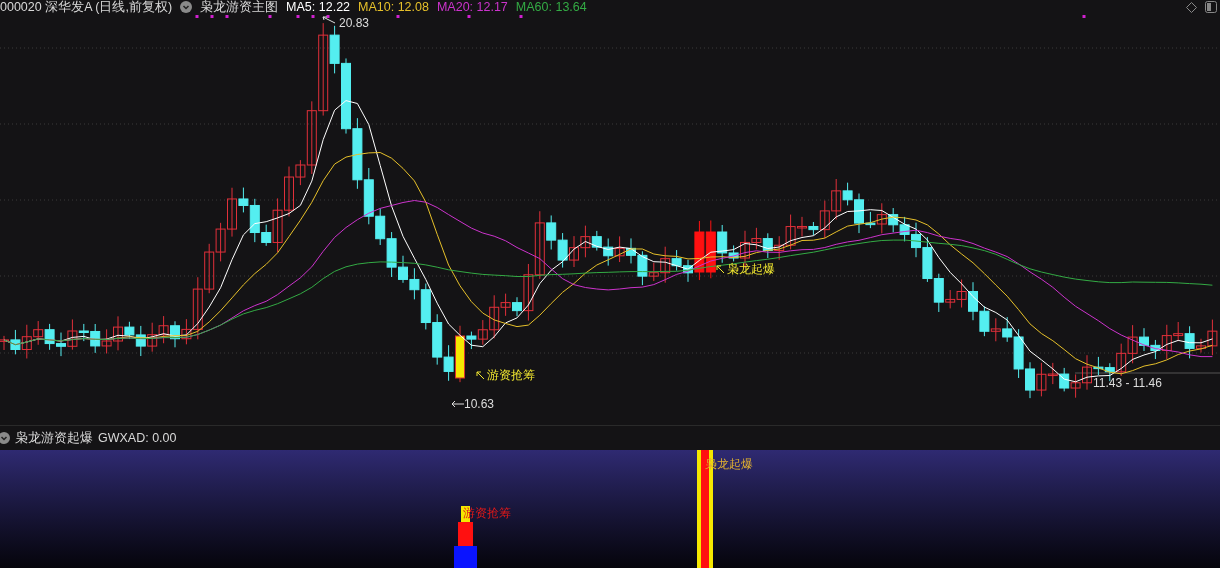 This screenshot has height=568, width=1220. I want to click on price-range-label: 11.43 - 11.46, so click(1127, 383).